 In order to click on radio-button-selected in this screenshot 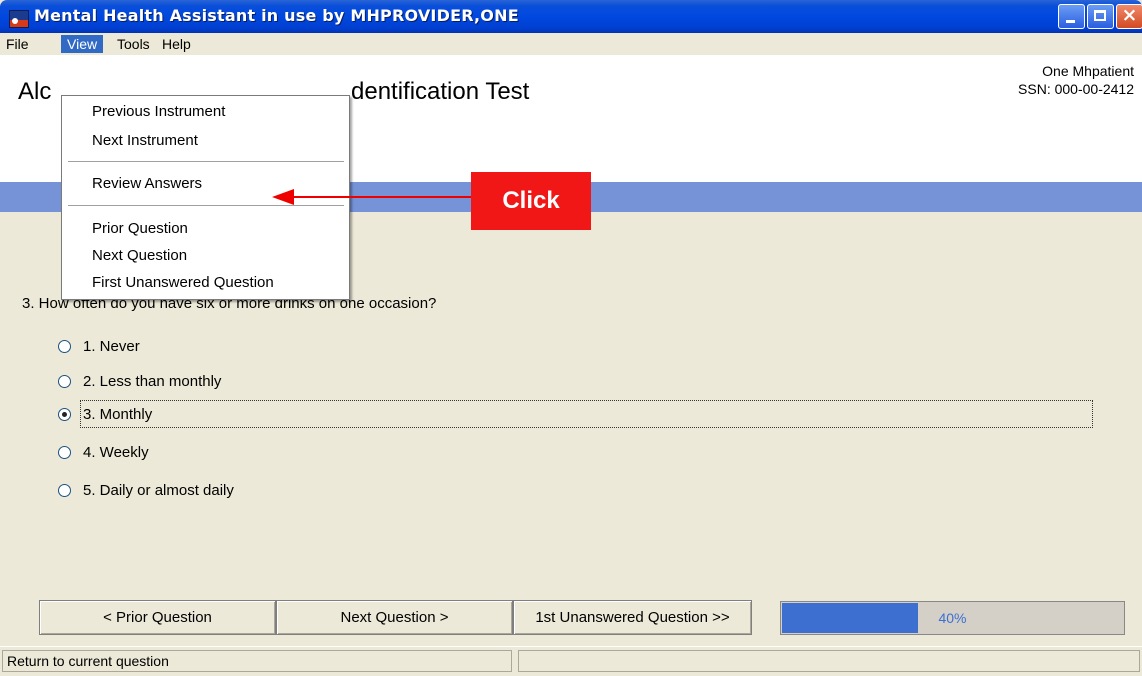, I will do `click(64, 414)`.